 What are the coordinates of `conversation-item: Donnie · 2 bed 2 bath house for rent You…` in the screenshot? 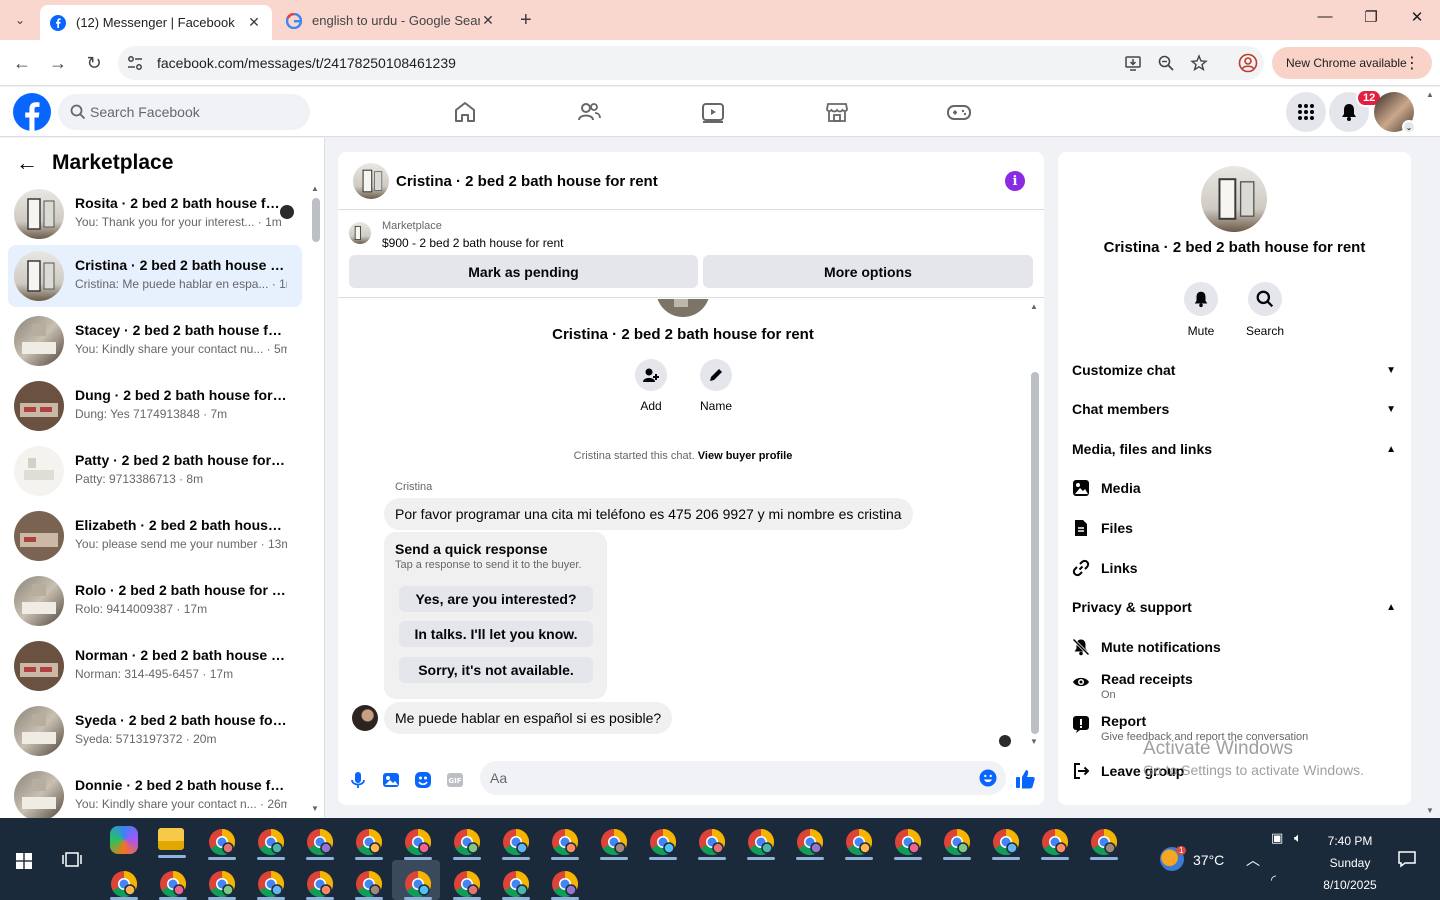 It's located at (155, 791).